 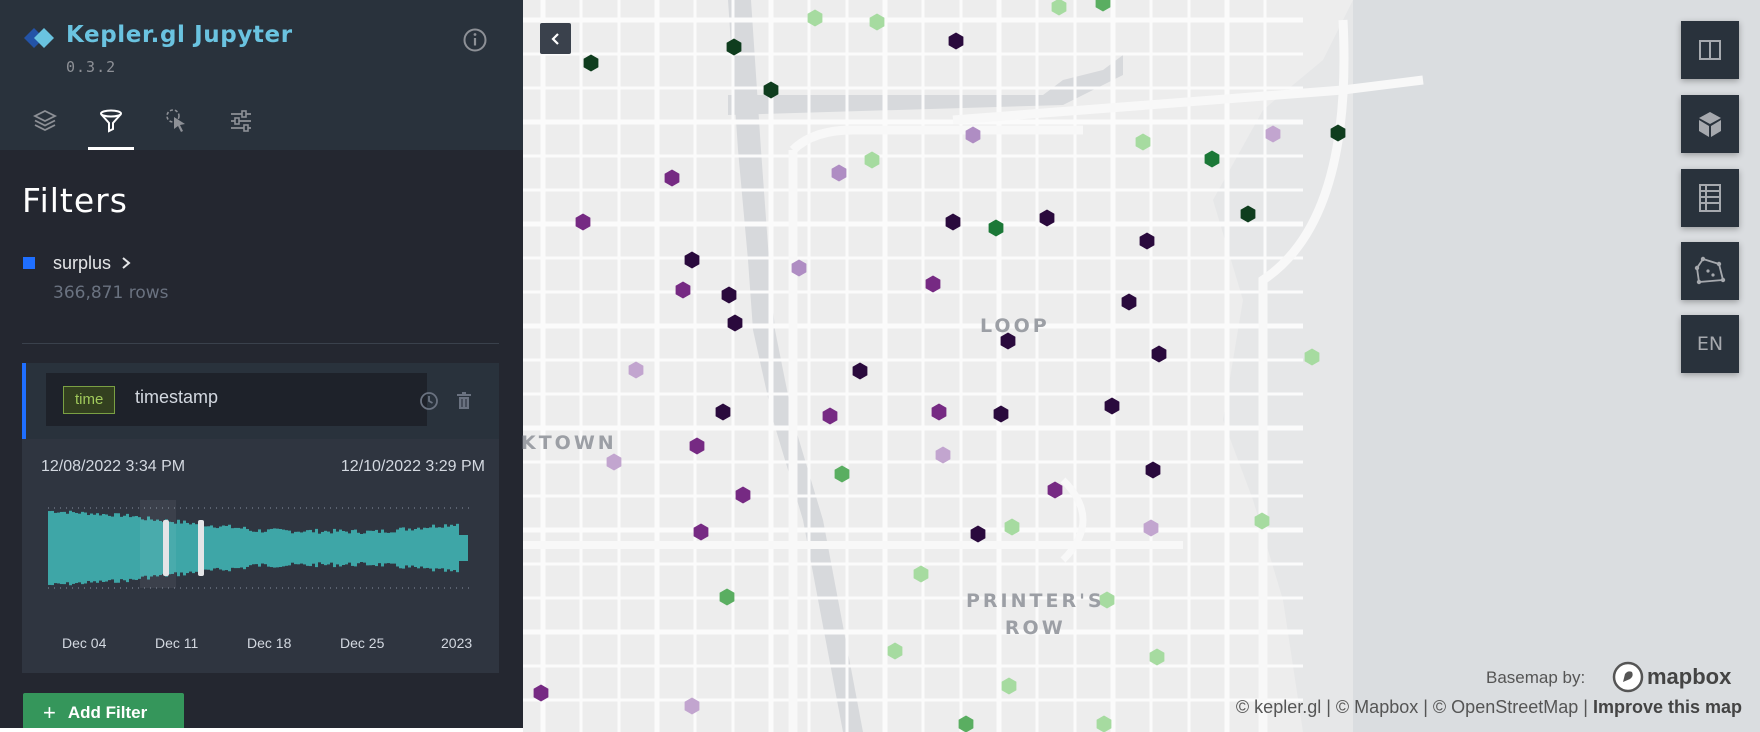 I want to click on locale-button: EN, so click(x=1710, y=344).